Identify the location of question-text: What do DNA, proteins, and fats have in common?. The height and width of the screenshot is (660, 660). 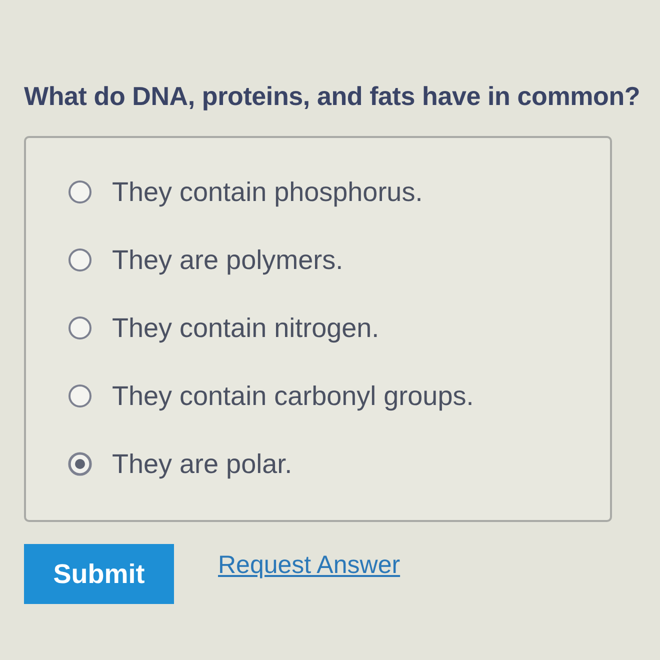
(333, 96).